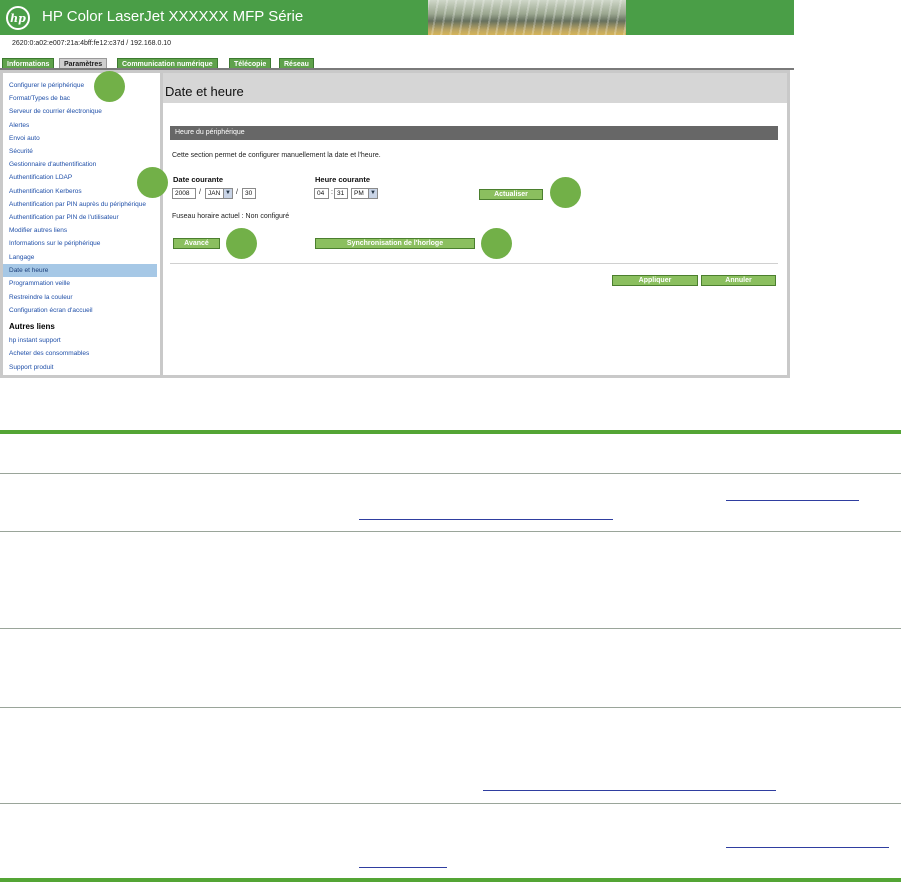 The height and width of the screenshot is (886, 901). Describe the element at coordinates (80, 340) in the screenshot. I see `sidebar-link-hp-instant-support: hp instant support` at that location.